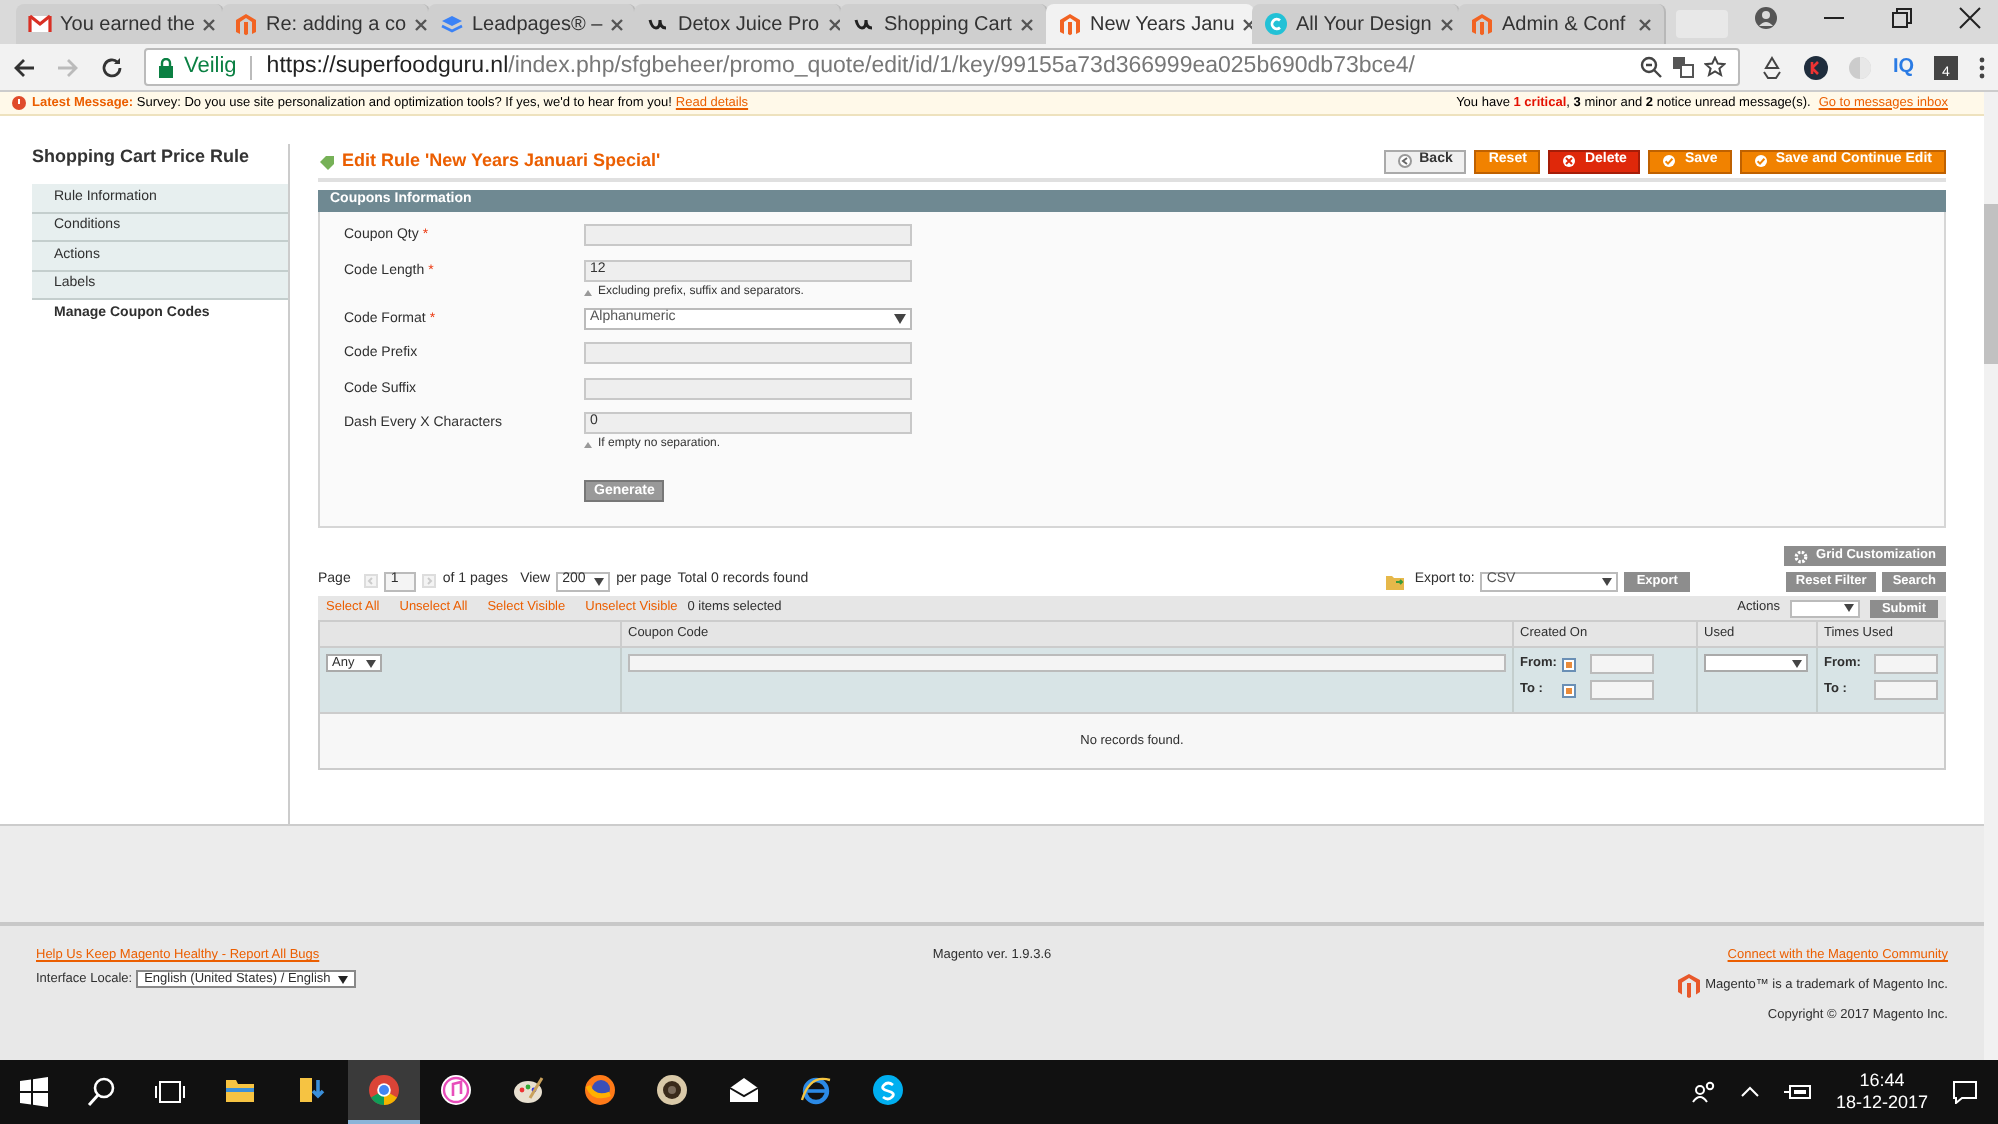 This screenshot has height=1124, width=1998. I want to click on export-icon, so click(1395, 581).